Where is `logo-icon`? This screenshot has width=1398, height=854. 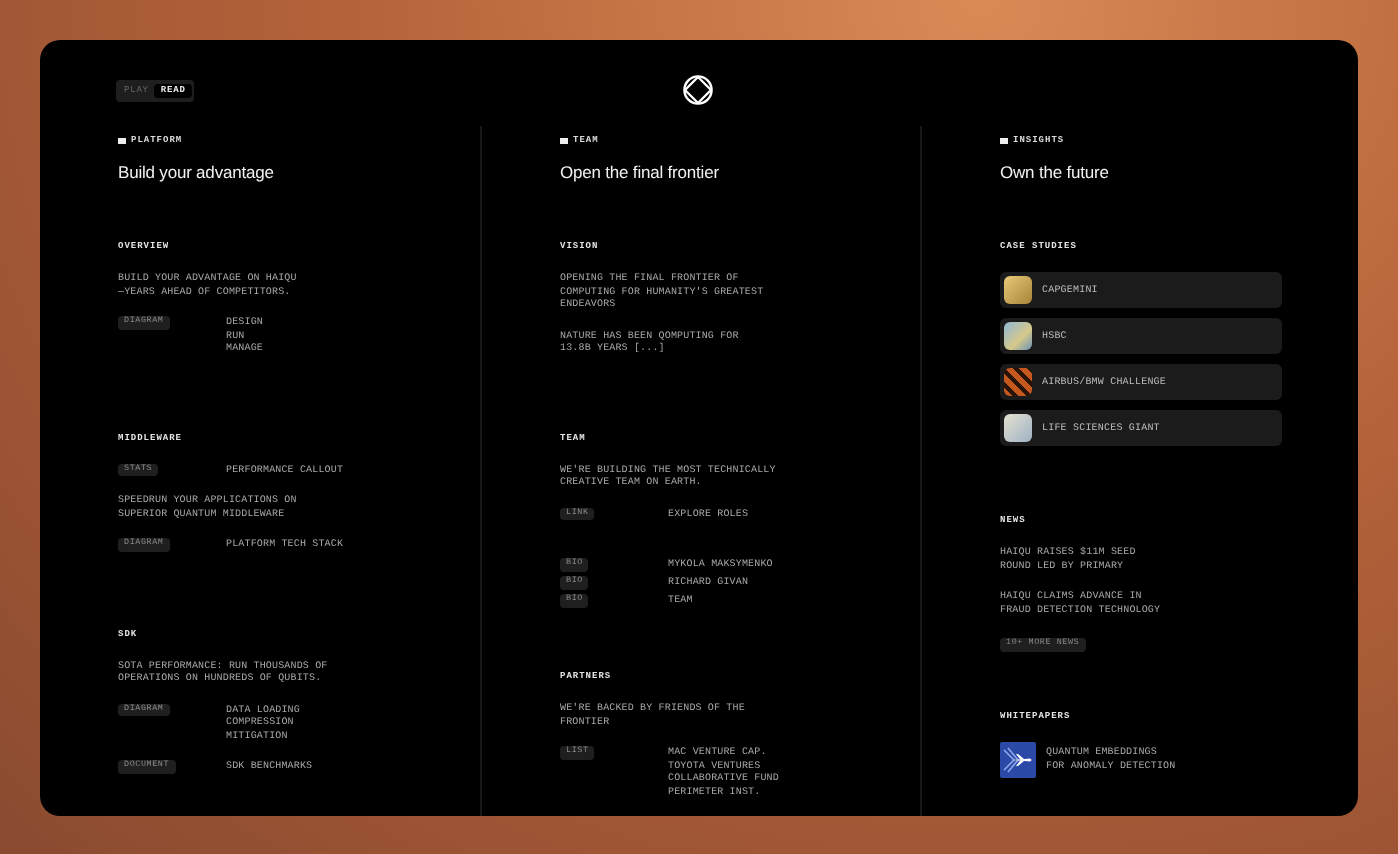
logo-icon is located at coordinates (698, 90).